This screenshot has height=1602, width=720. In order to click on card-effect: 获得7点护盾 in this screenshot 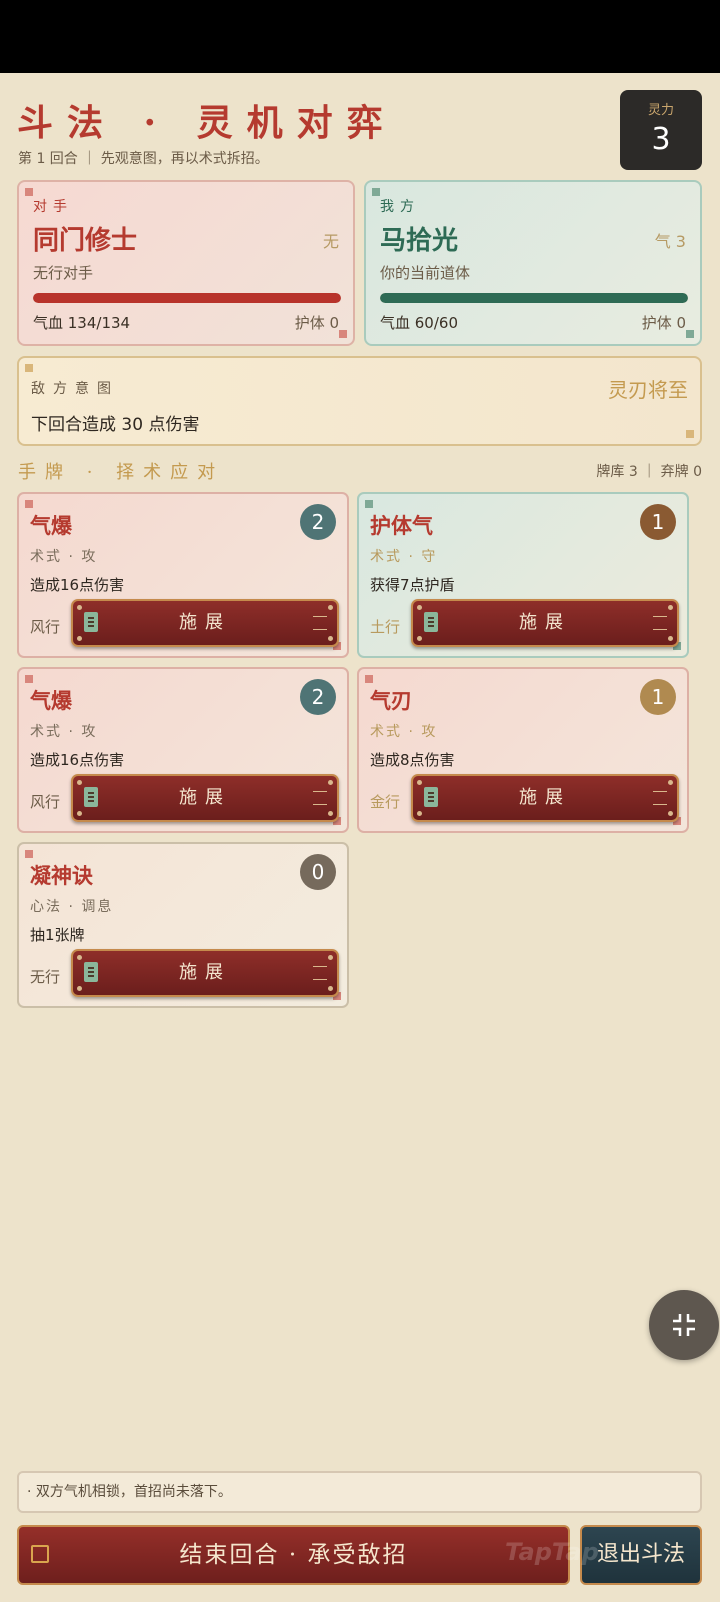, I will do `click(412, 585)`.